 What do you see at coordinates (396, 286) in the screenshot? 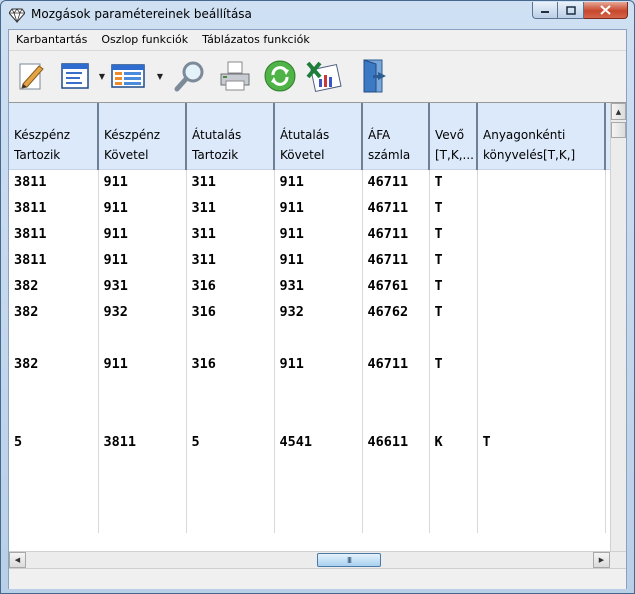
I see `table-cell: 46761` at bounding box center [396, 286].